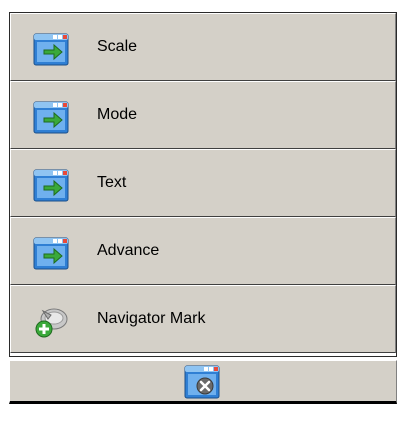 The height and width of the screenshot is (422, 406). I want to click on menu-item-label: Navigator Mark, so click(151, 318).